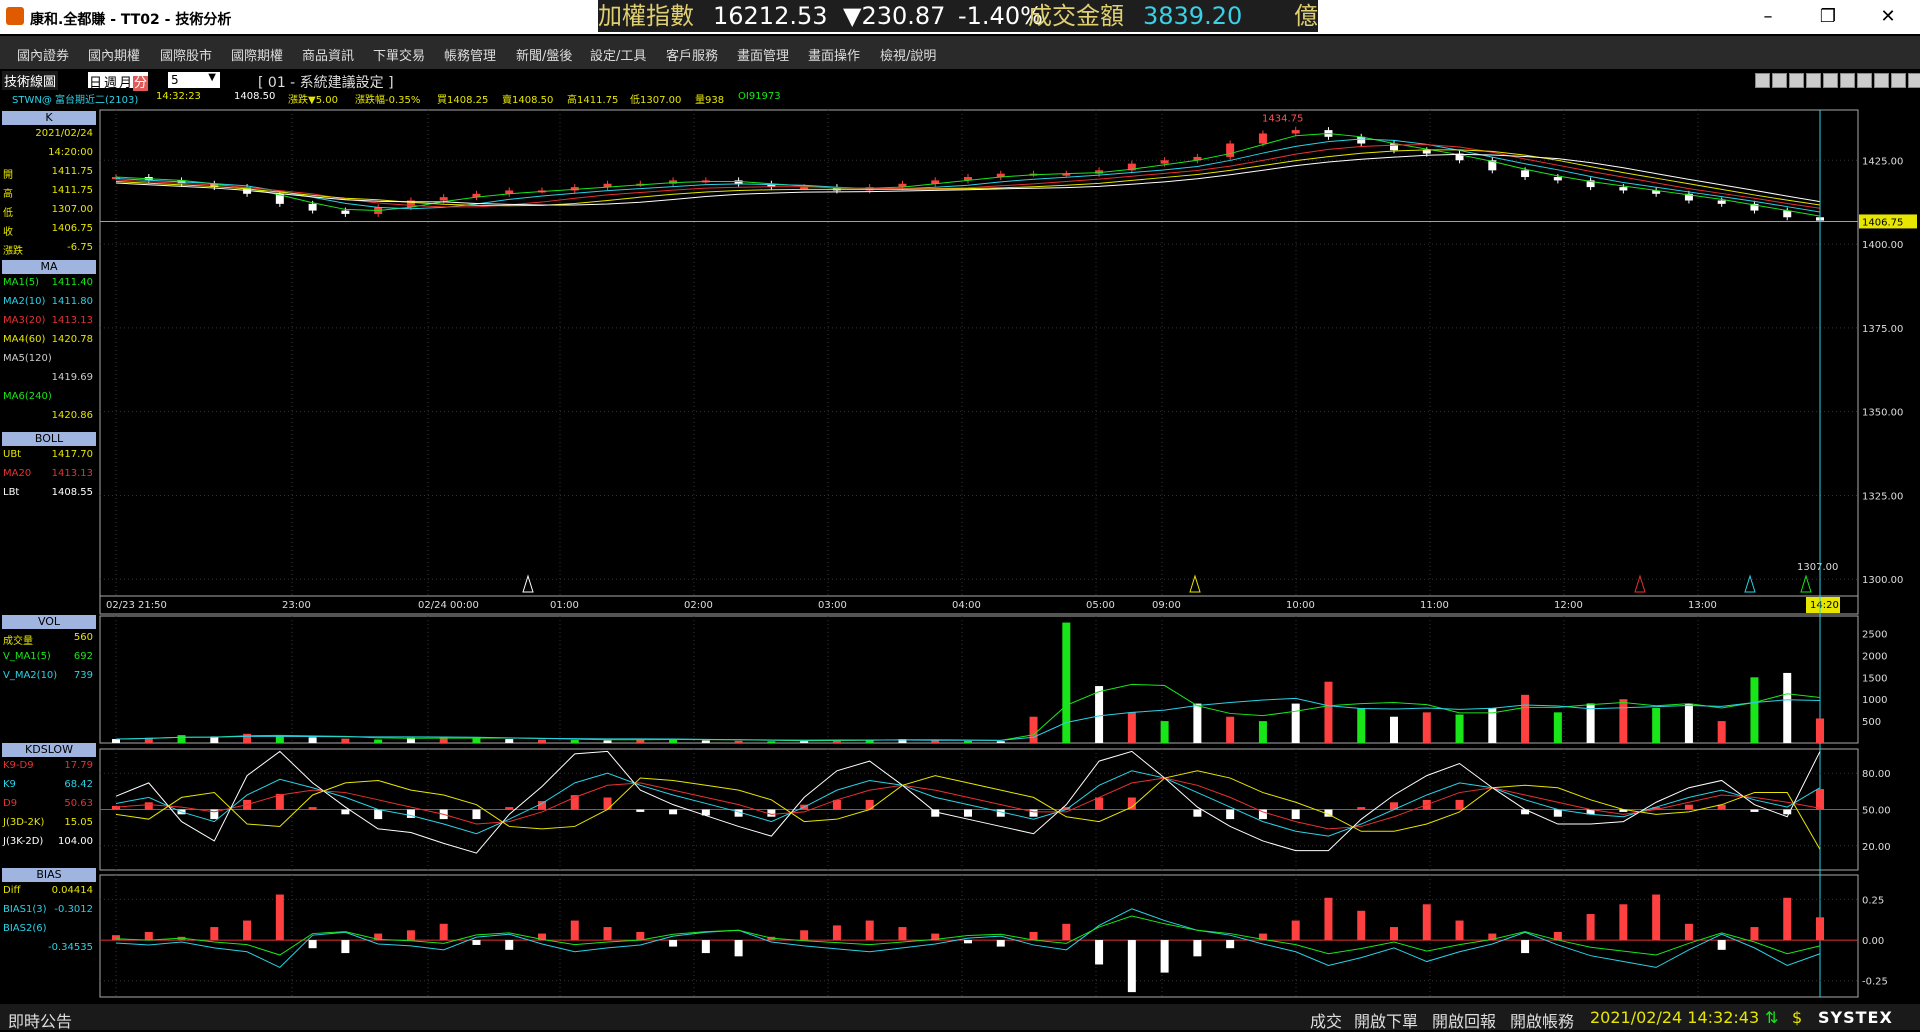  Describe the element at coordinates (1702, 605) in the screenshot. I see `time-axis-label: 13:00` at that location.